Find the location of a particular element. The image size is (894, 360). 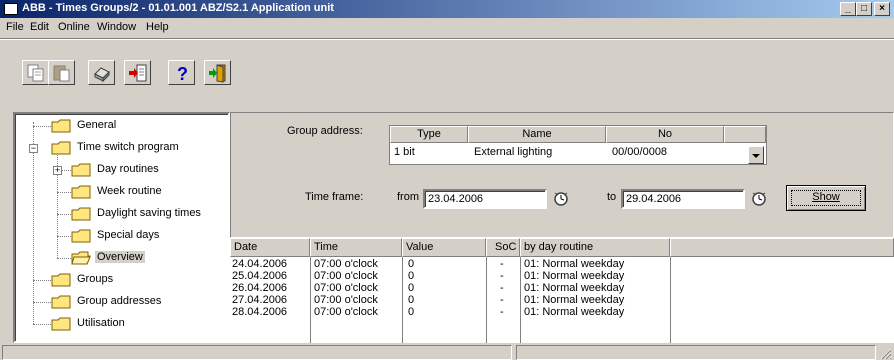

paste-icon is located at coordinates (61, 73).